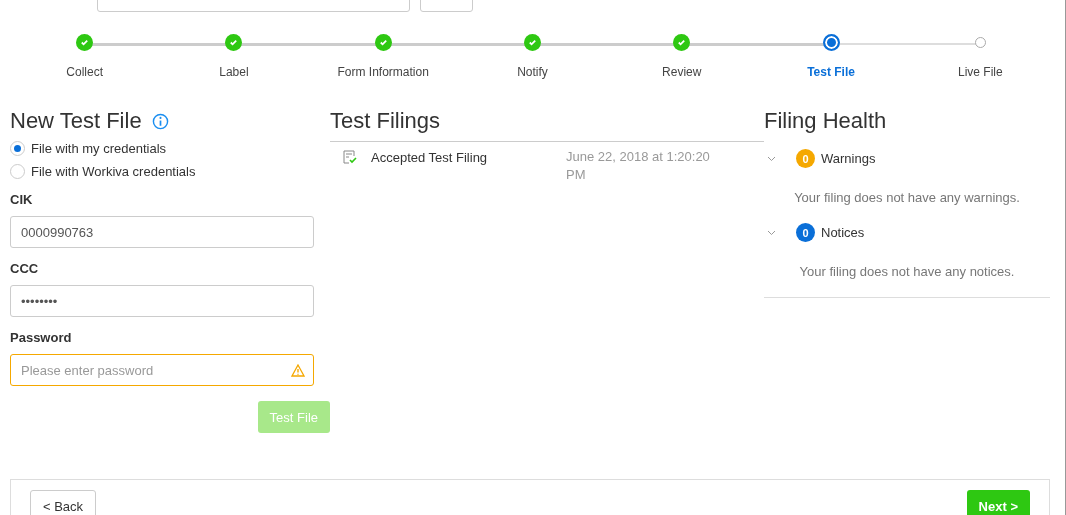  I want to click on field-label: CCC, so click(25, 268).